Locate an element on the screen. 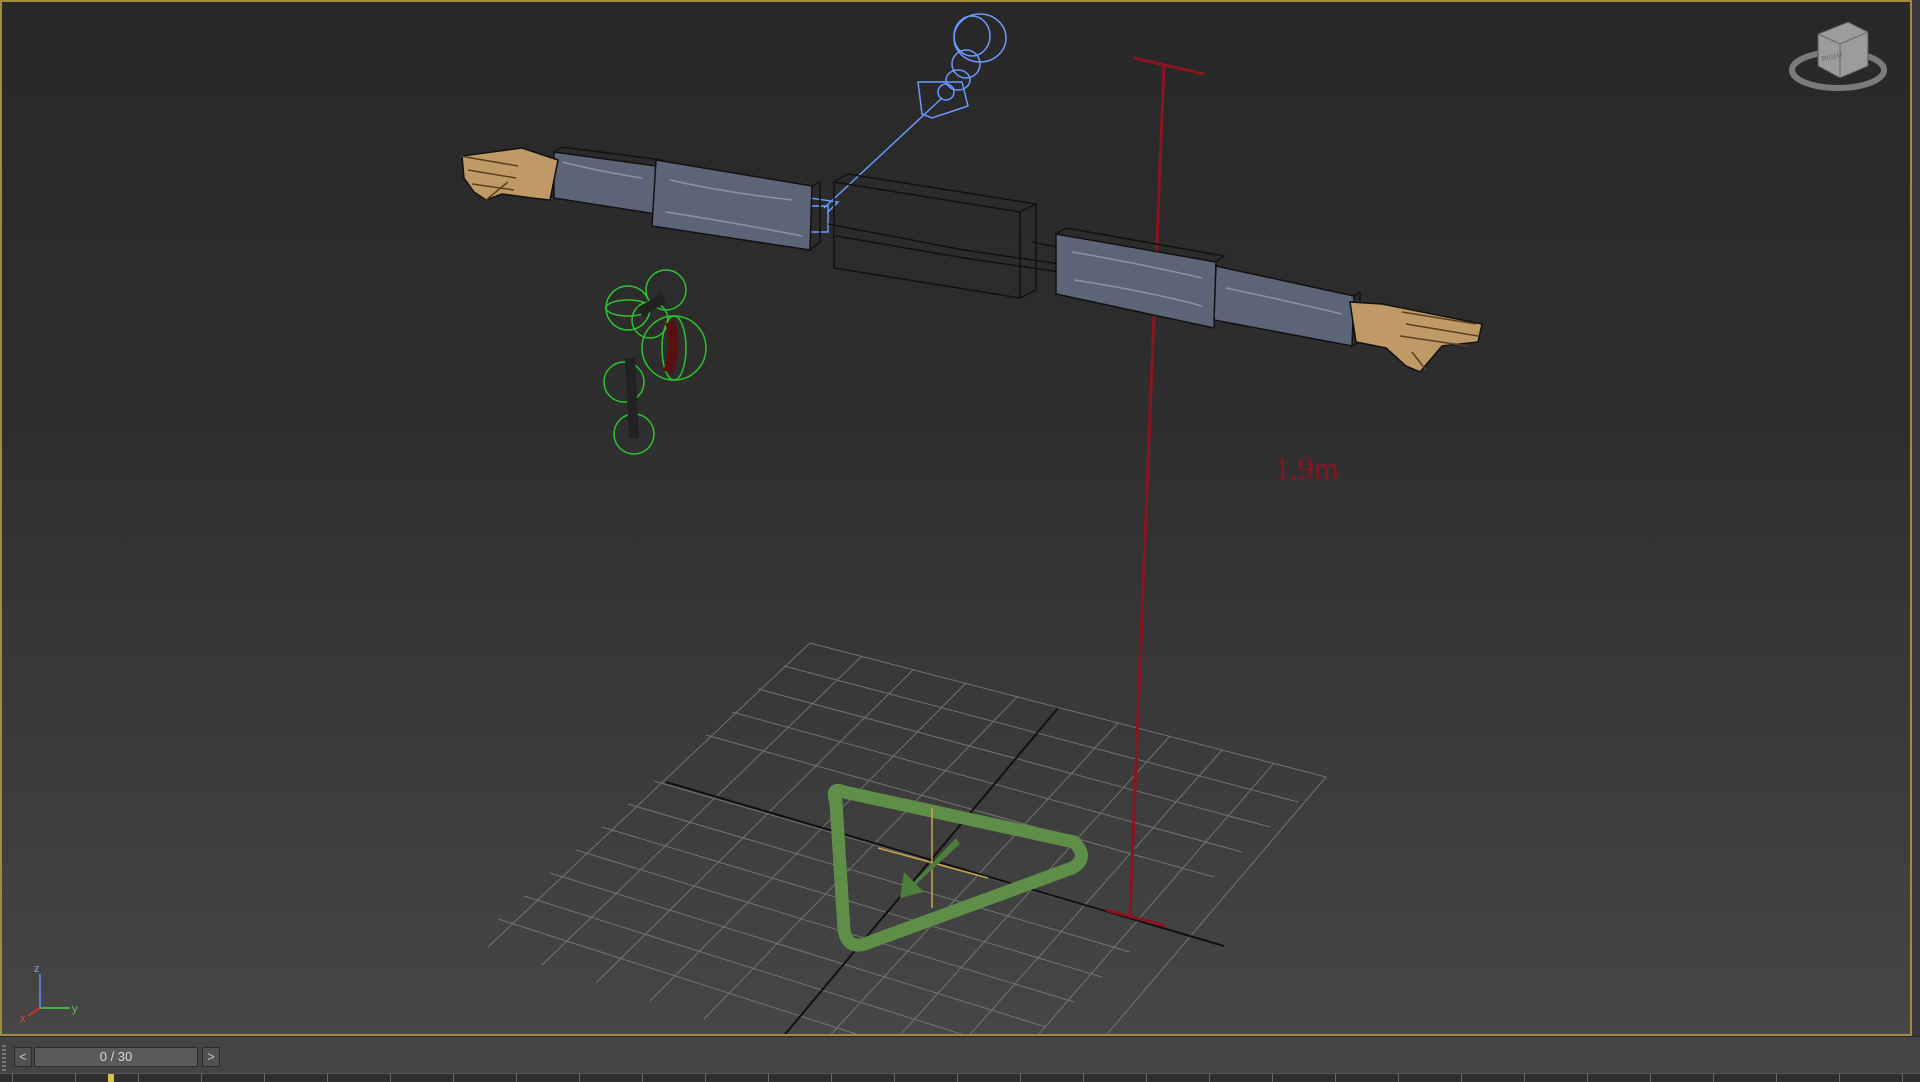 Image resolution: width=1920 pixels, height=1082 pixels. timeline-bar: < 0 / 30 > is located at coordinates (960, 1059).